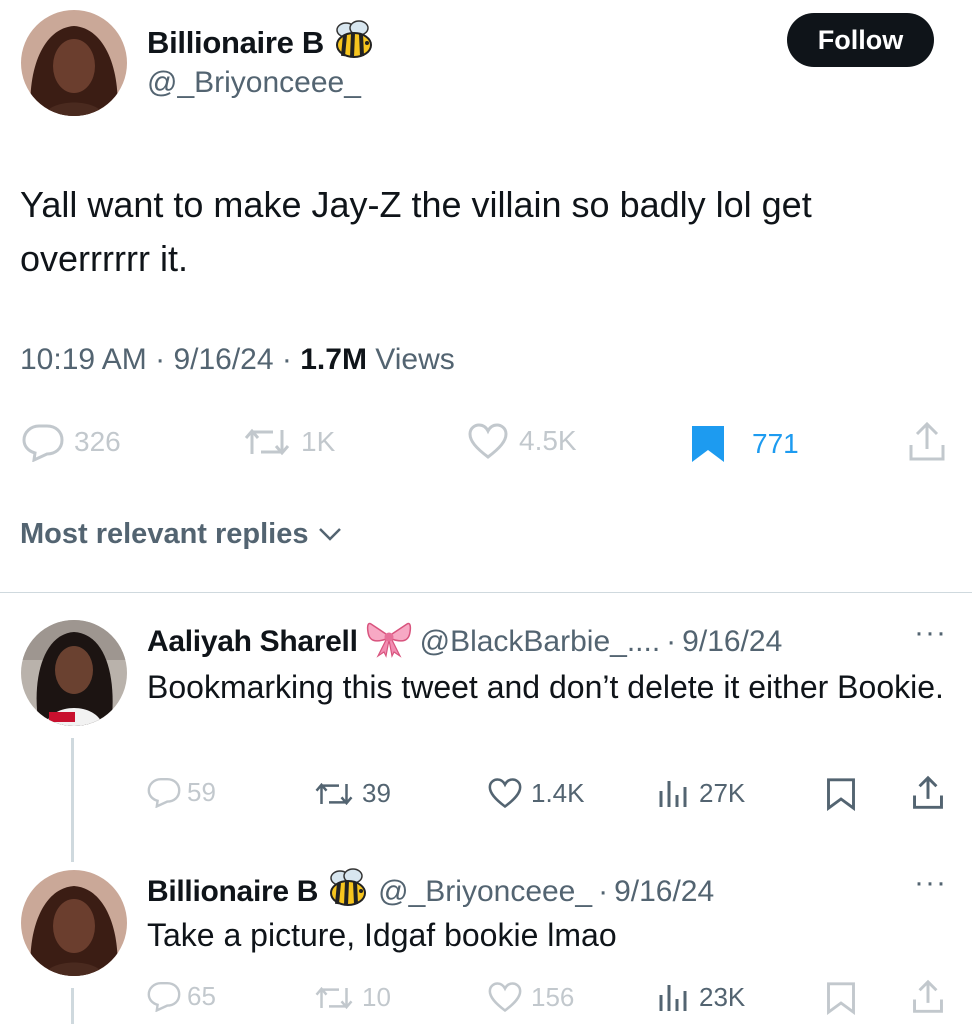 The image size is (972, 1024). I want to click on like-count: 156, so click(553, 996).